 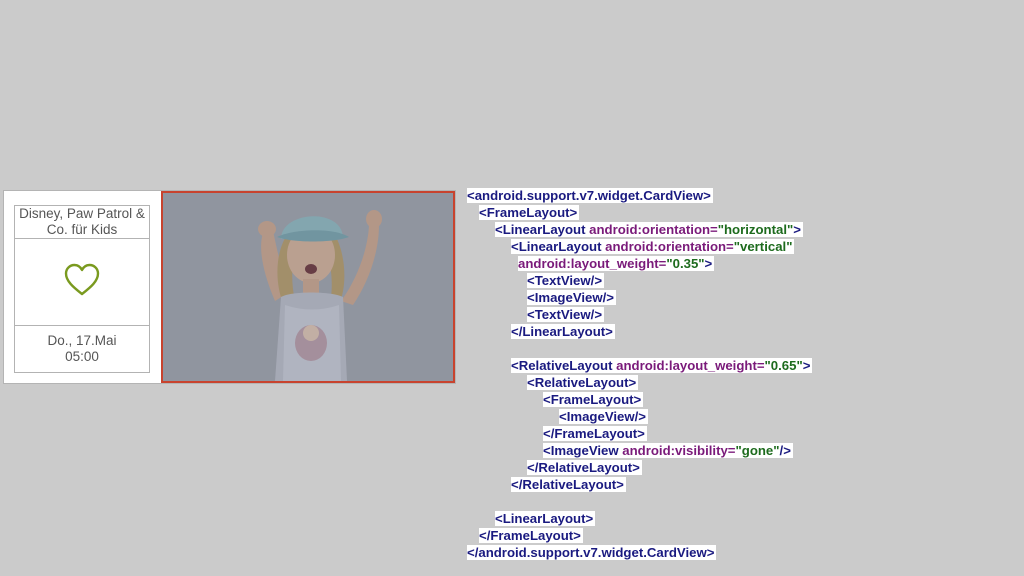 What do you see at coordinates (589, 195) in the screenshot?
I see `code-tag: <android.support.v7.widget.CardView>` at bounding box center [589, 195].